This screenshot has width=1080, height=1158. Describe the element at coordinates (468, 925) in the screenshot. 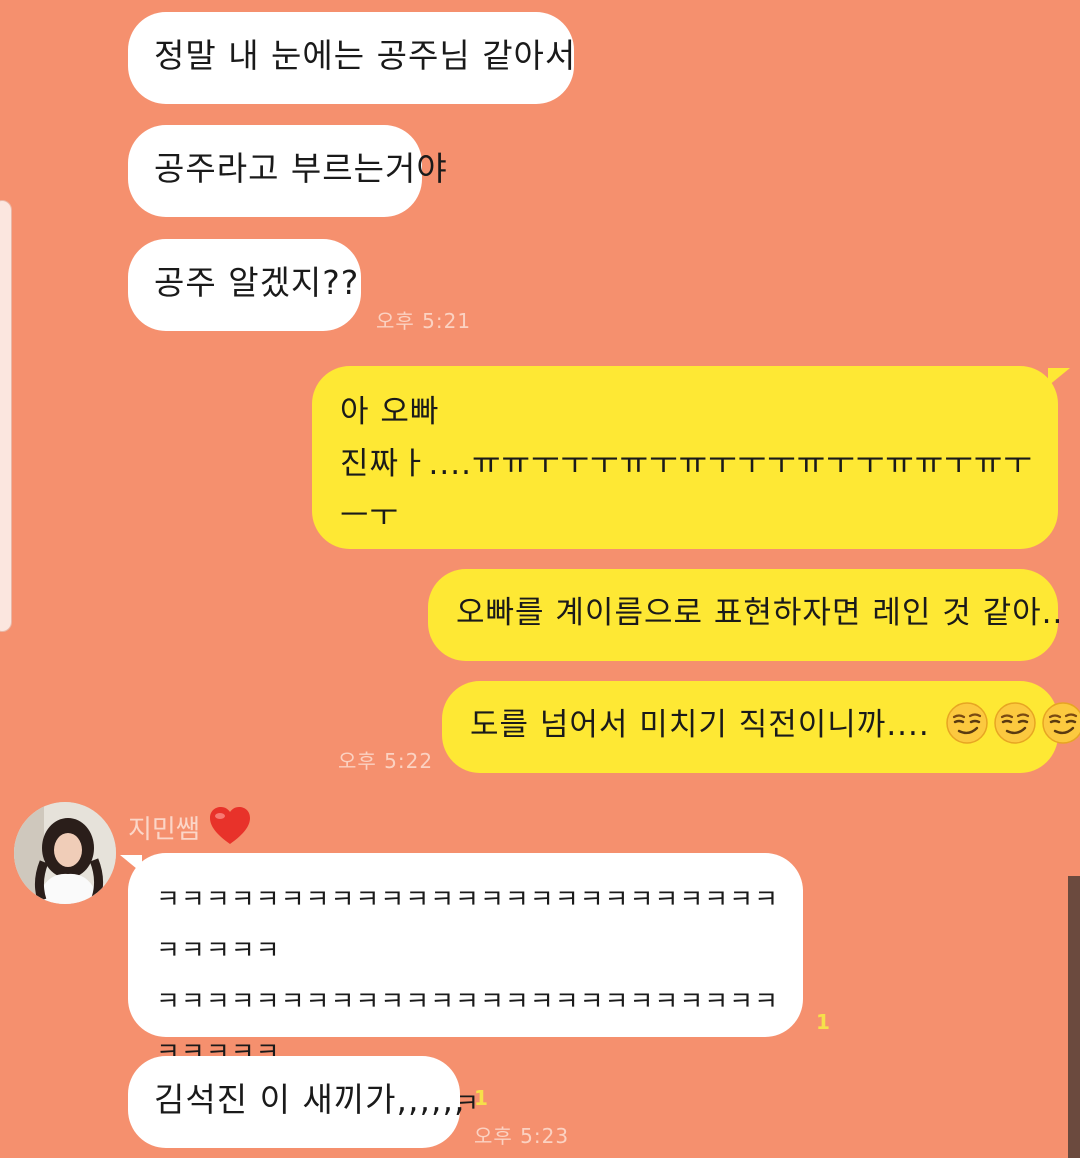

I see `message-text-line: ㅋㅋㅋㅋㅋㅋㅋㅋㅋㅋㅋㅋㅋㅋㅋㅋㅋㅋㅋㅋㅋㅋㅋㅋㅋㅋㅋㅋㅋㅋ` at that location.